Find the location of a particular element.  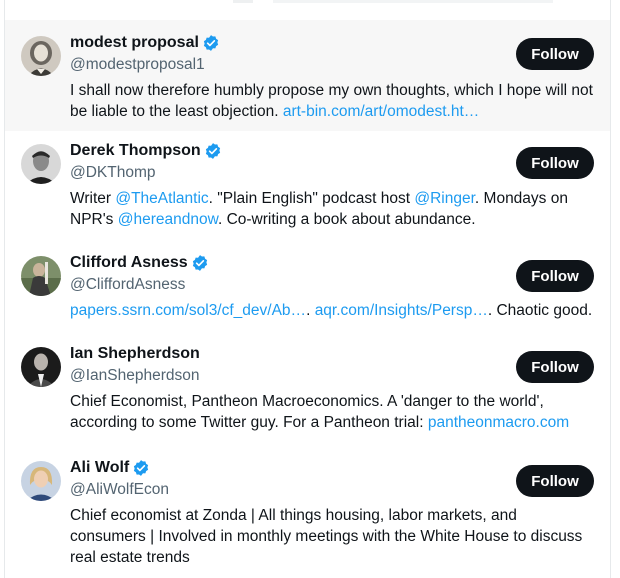

bio-link: @Ringer is located at coordinates (444, 198).